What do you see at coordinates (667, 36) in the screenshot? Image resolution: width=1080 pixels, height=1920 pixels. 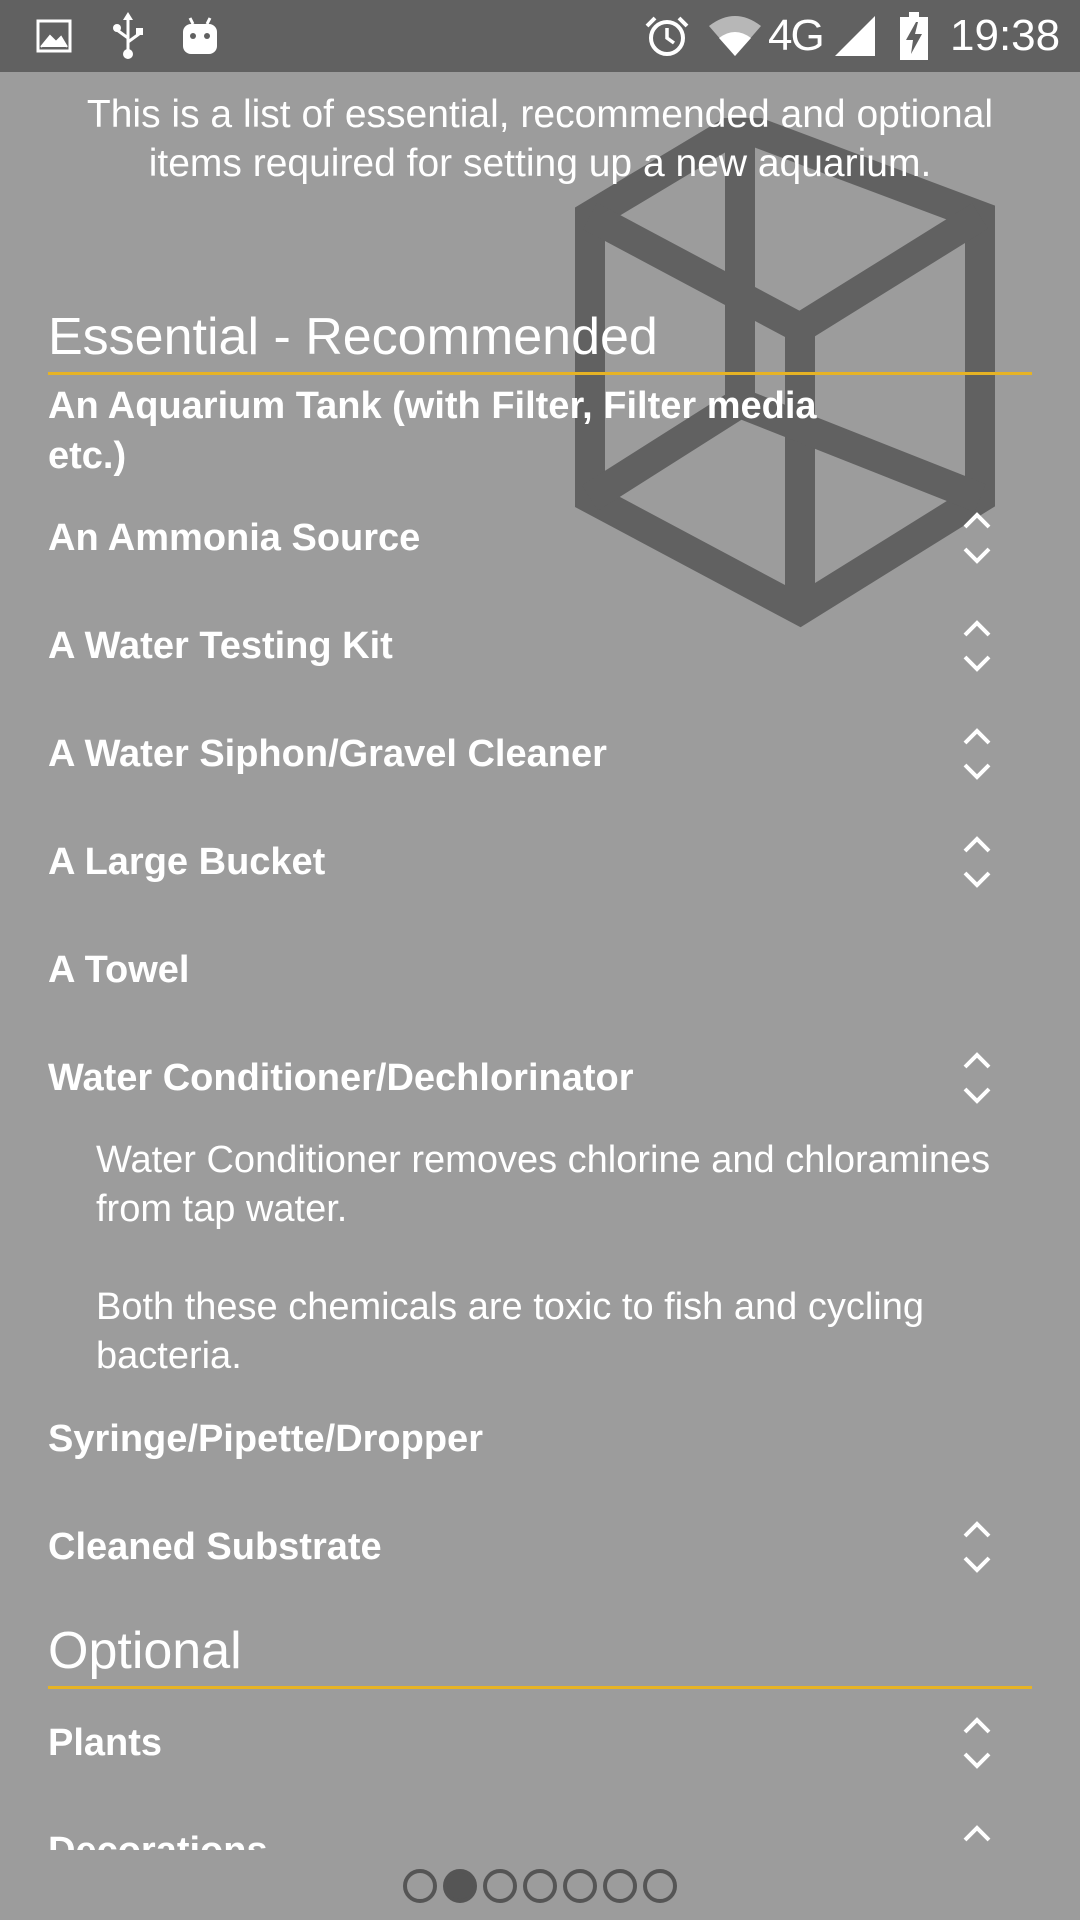 I see `alarm-icon` at bounding box center [667, 36].